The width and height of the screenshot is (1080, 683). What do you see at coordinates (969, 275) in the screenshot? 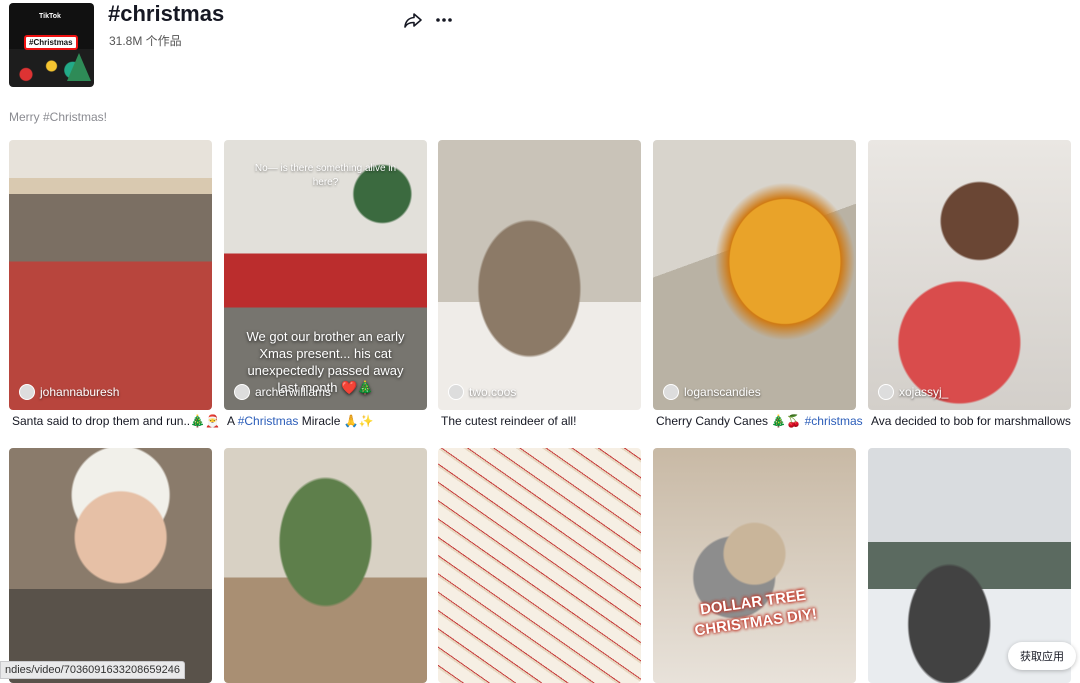
I see `video-card: xojassyj_` at bounding box center [969, 275].